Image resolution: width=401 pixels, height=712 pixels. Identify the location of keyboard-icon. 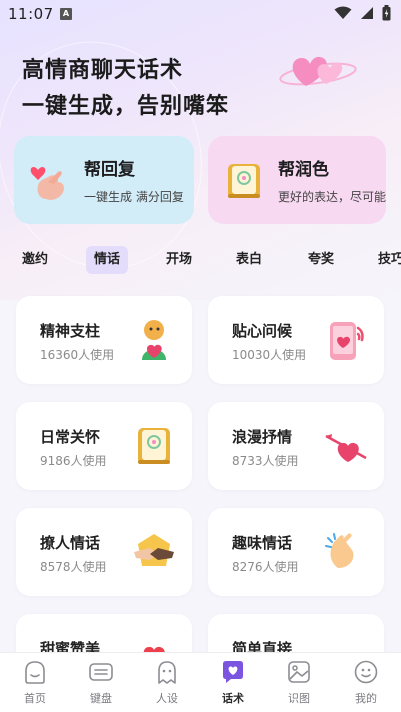
(101, 672).